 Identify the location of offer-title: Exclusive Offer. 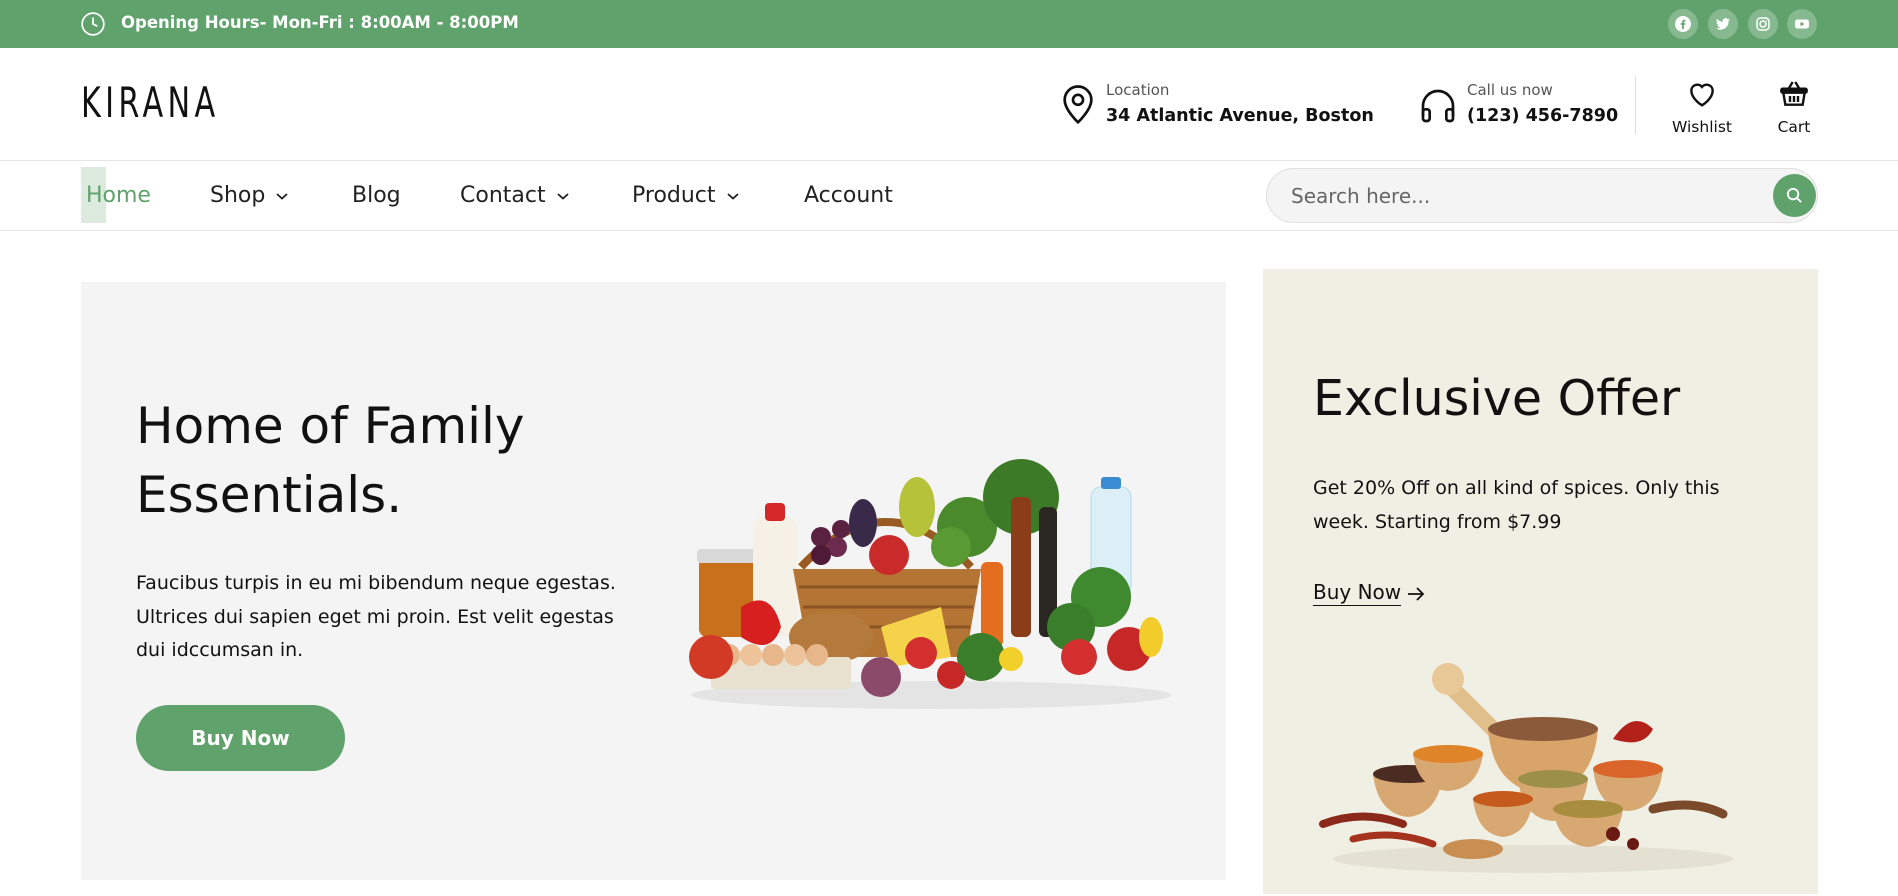
(1497, 398).